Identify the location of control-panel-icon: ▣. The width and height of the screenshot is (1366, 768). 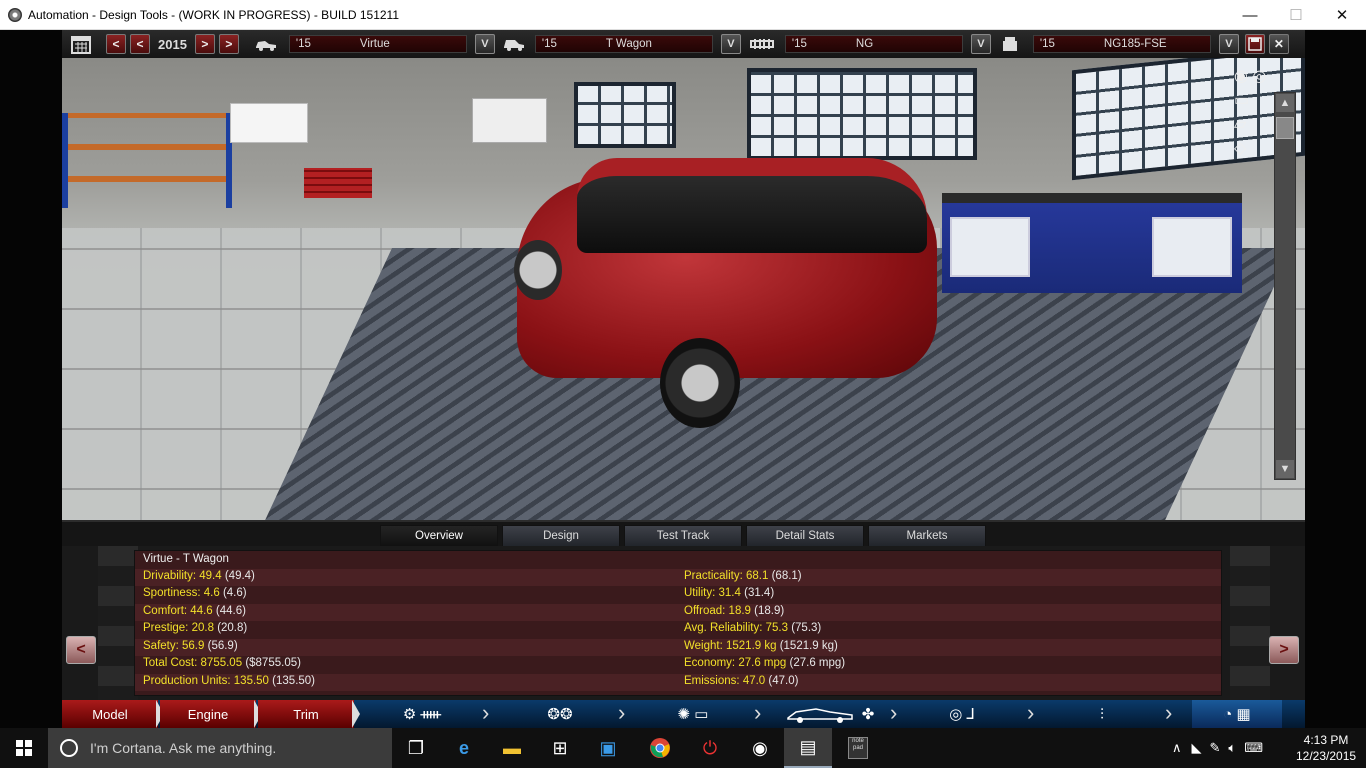
(608, 748).